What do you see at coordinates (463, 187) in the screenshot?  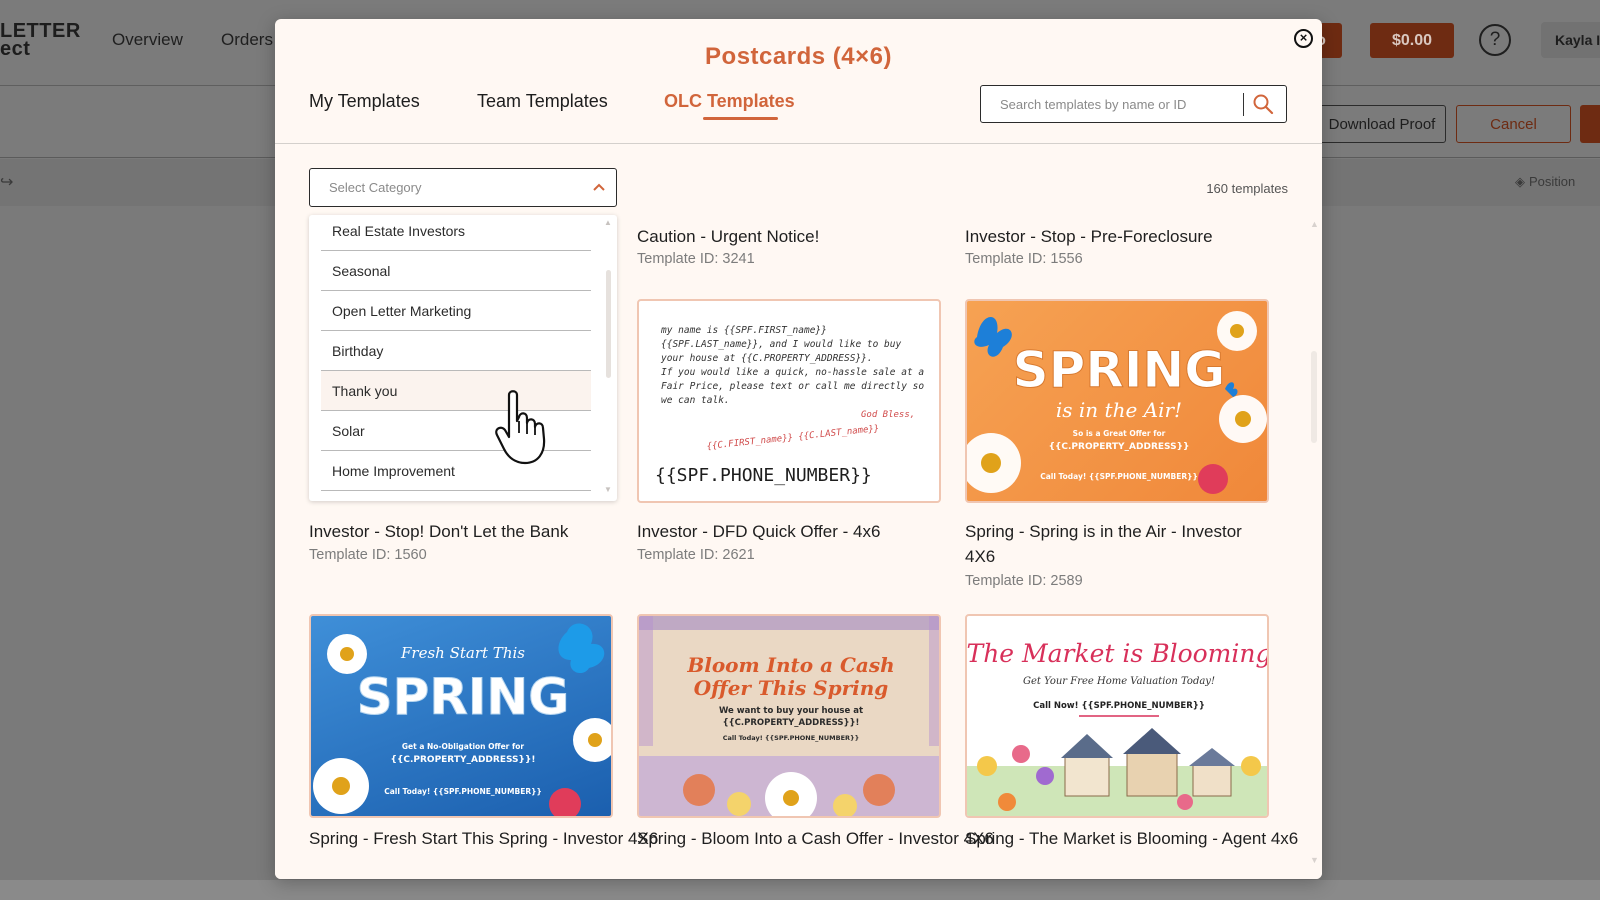 I see `category-select: Select Category` at bounding box center [463, 187].